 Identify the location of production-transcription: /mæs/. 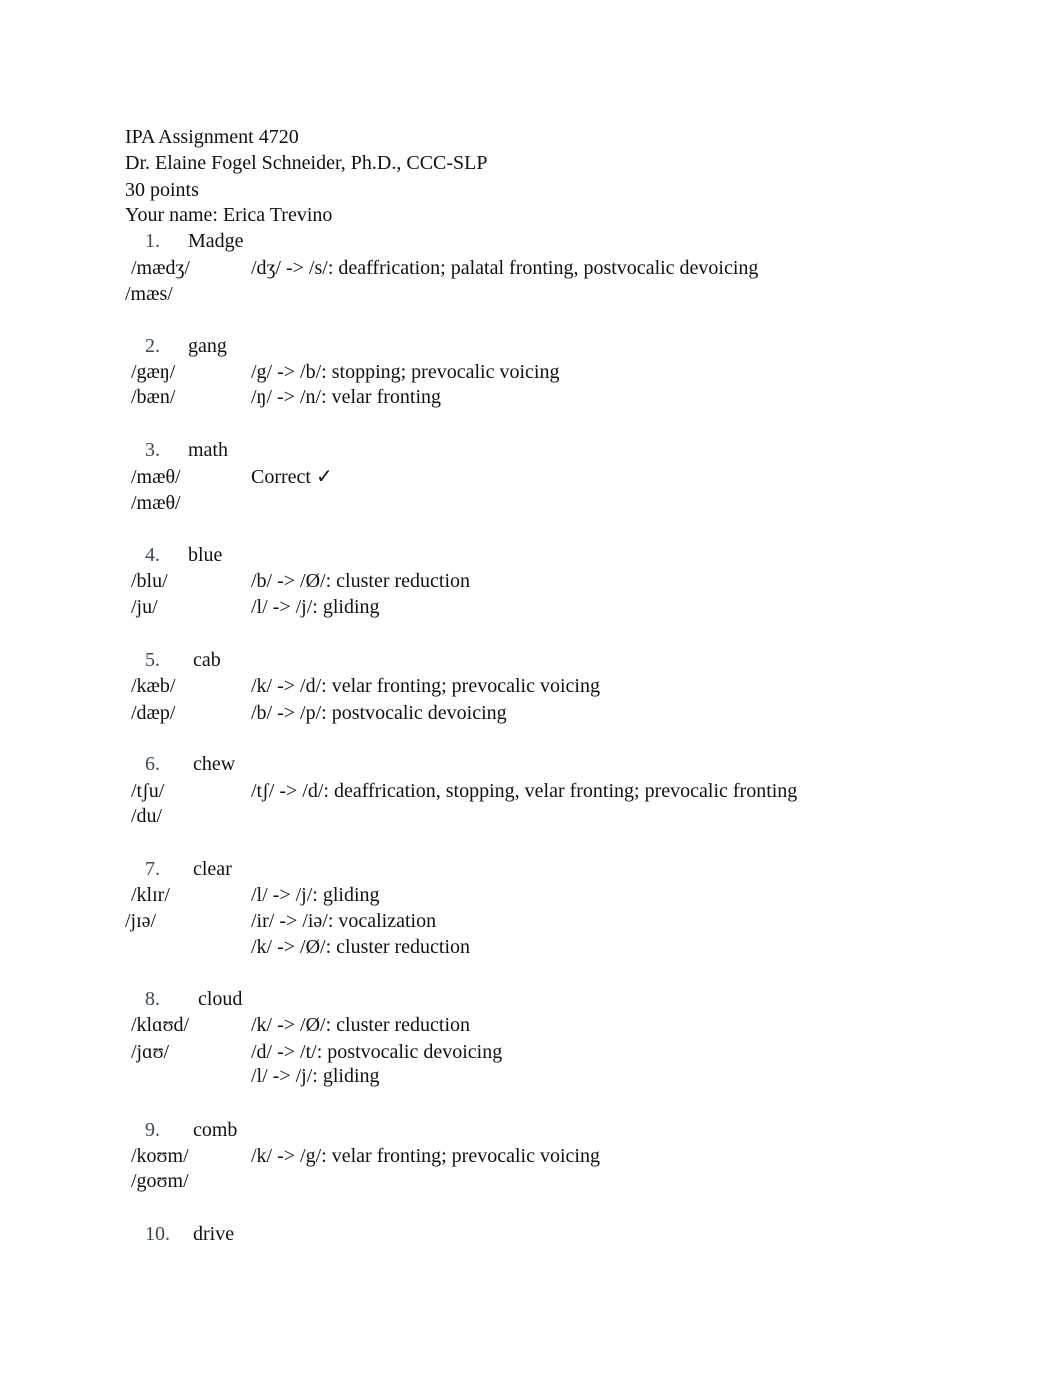
(149, 294).